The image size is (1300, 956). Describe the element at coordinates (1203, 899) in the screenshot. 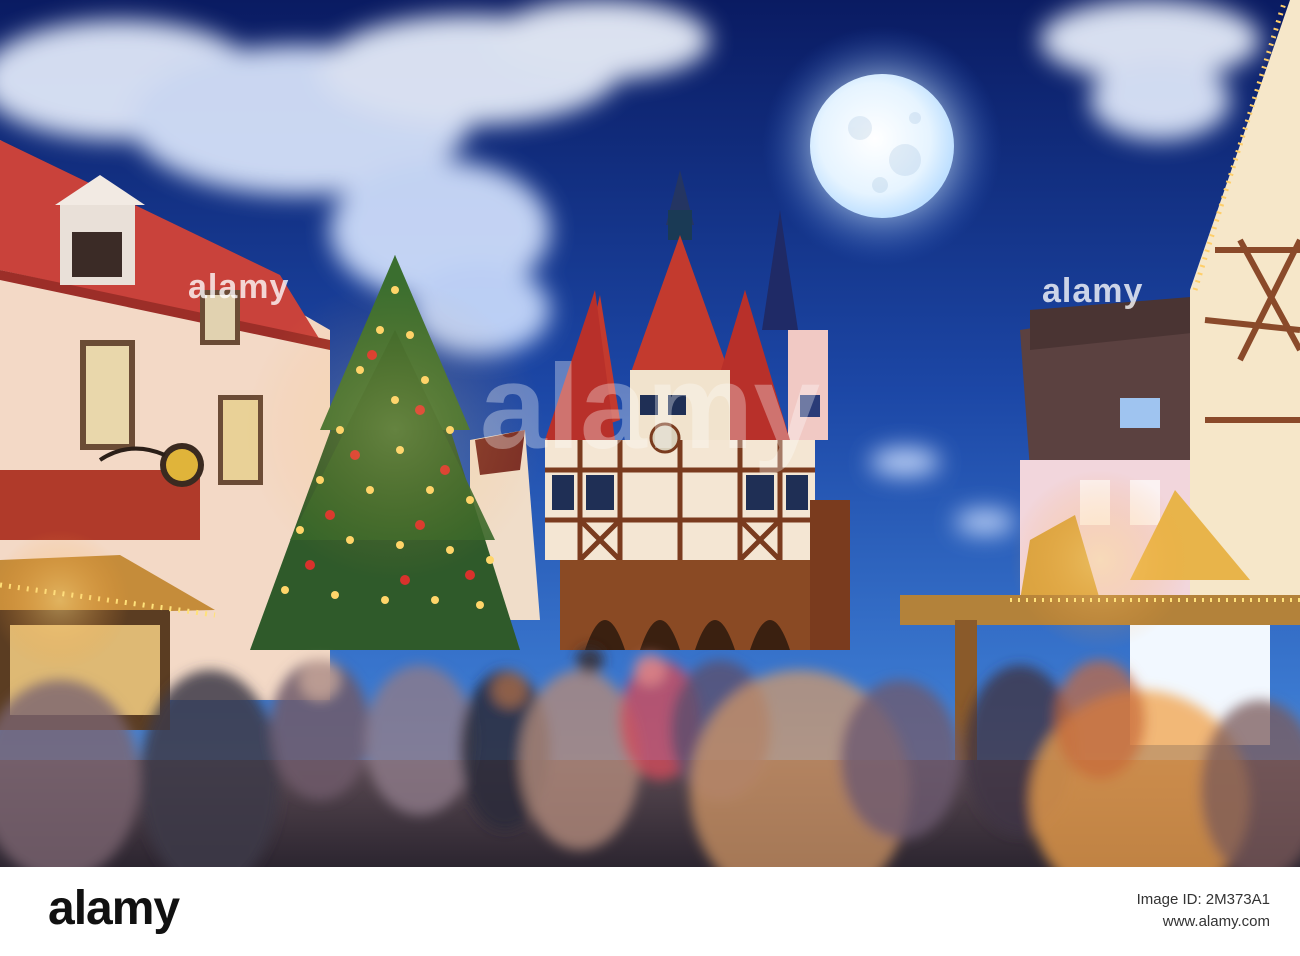

I see `image-id-label: Image ID: 2M373A1` at that location.